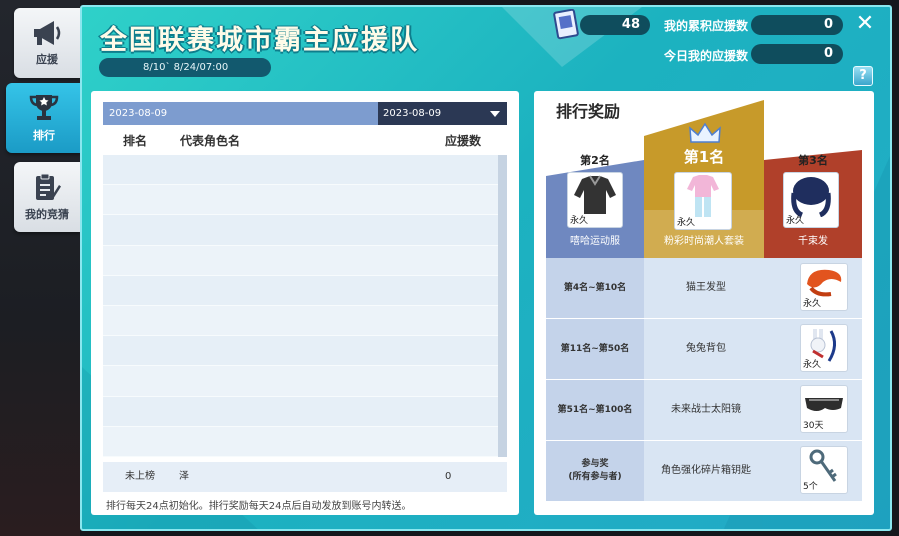 This screenshot has height=536, width=899. I want to click on my-total-value: 0, so click(797, 25).